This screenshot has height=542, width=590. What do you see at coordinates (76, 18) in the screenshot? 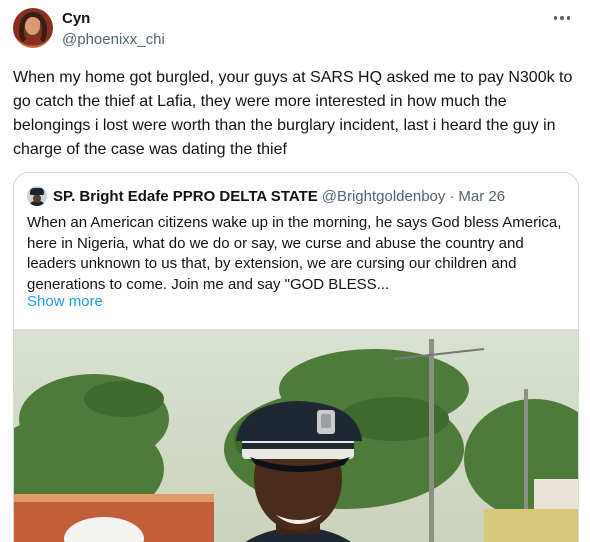
I see `author-name: Cyn` at bounding box center [76, 18].